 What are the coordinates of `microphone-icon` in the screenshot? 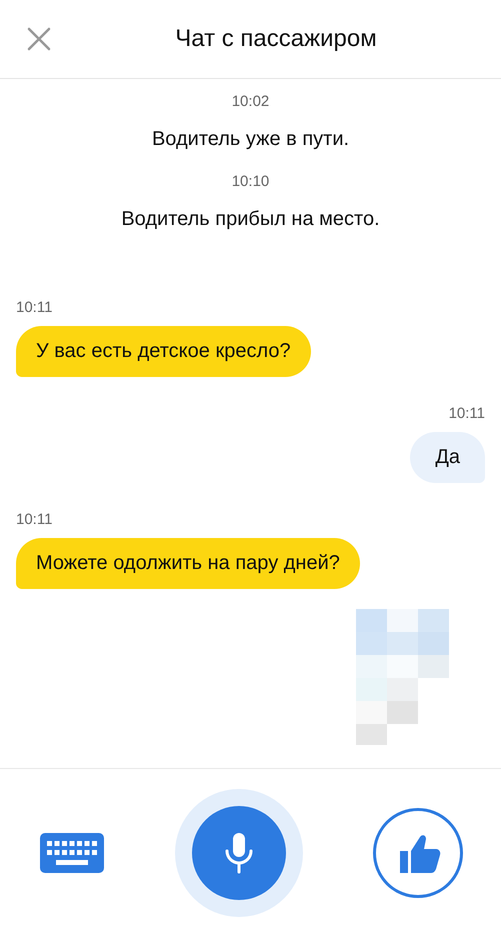 It's located at (239, 853).